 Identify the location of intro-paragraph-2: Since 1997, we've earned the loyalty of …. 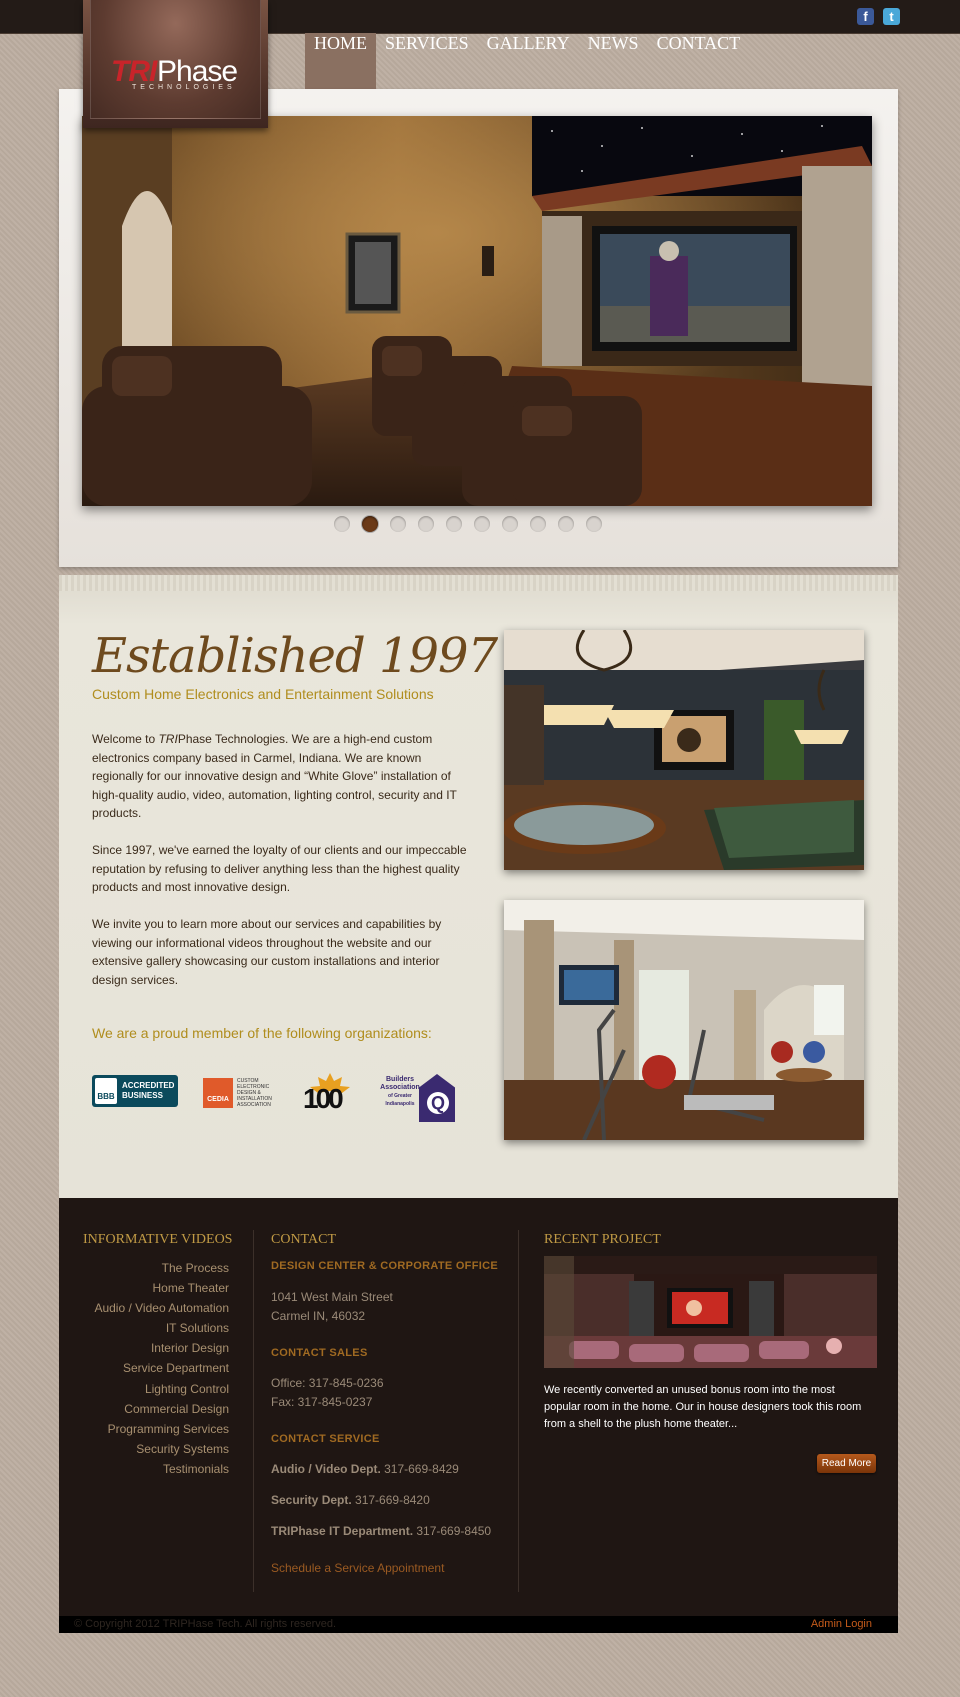
(279, 868).